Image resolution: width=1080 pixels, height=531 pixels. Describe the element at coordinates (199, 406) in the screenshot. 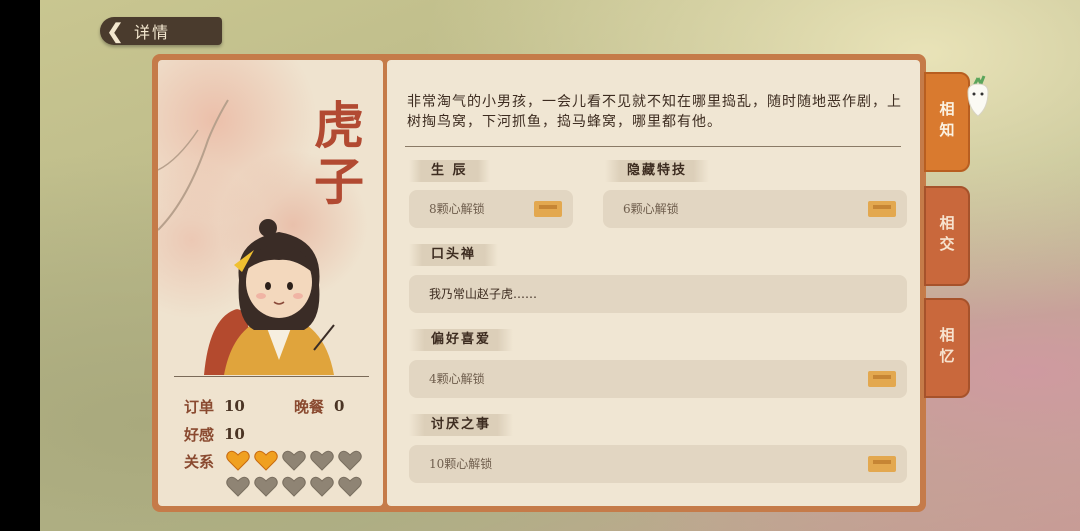

I see `orders-label: 订单` at that location.